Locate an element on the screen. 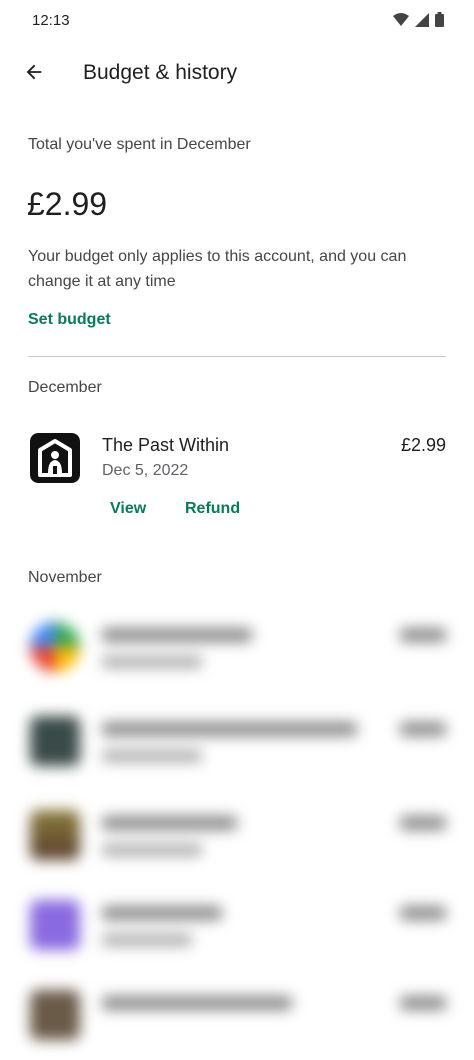  refund-button: Refund is located at coordinates (212, 509).